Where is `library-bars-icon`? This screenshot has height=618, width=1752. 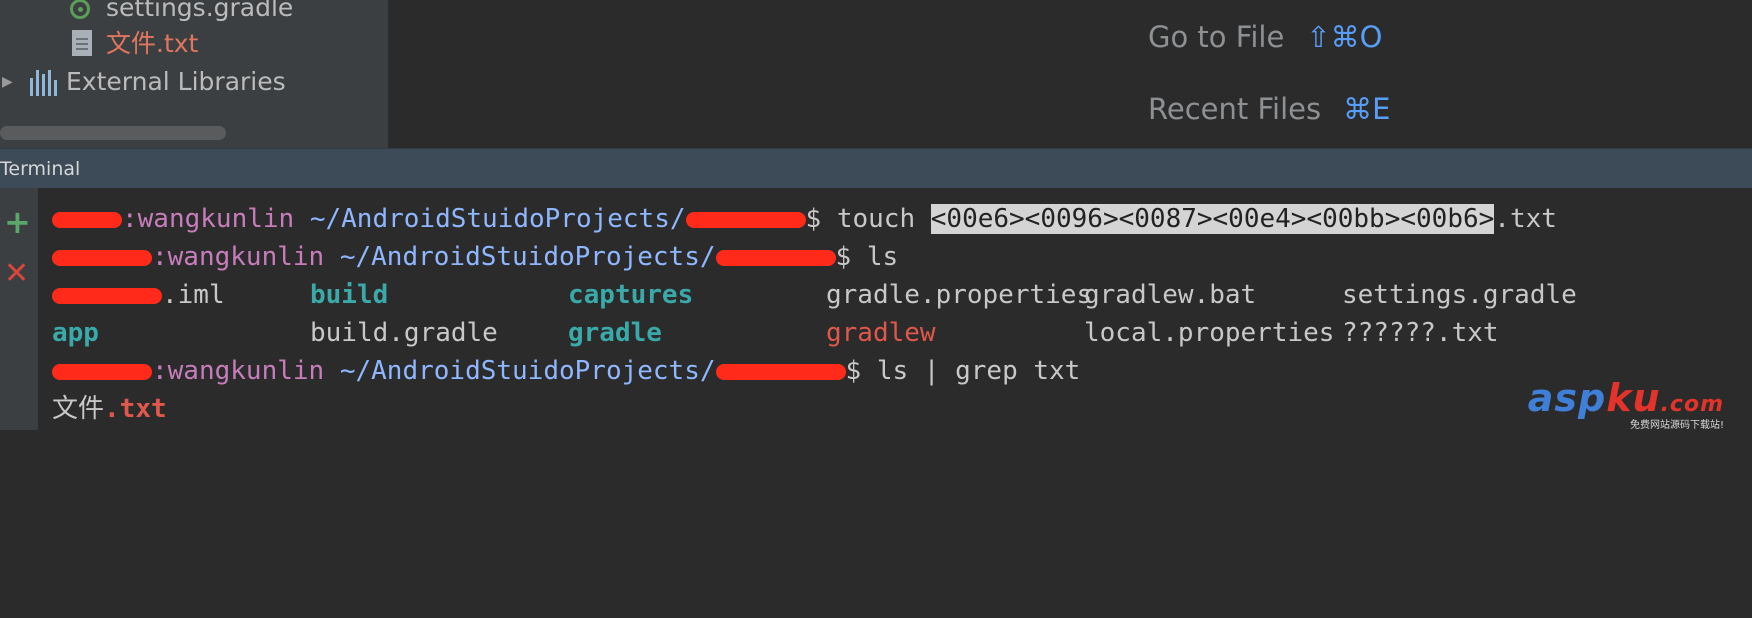
library-bars-icon is located at coordinates (45, 83).